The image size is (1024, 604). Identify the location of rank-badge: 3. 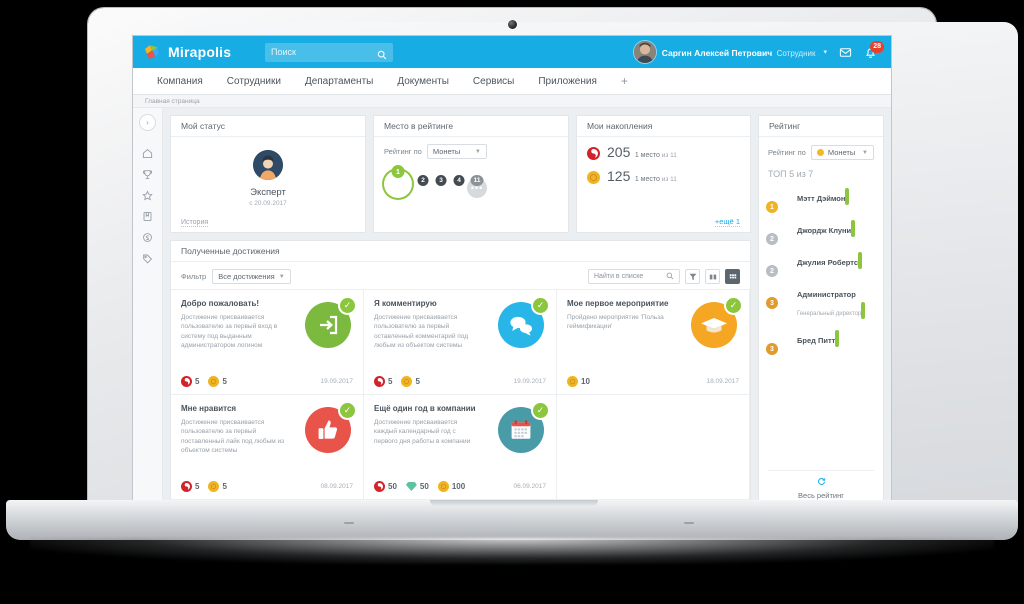
(772, 303).